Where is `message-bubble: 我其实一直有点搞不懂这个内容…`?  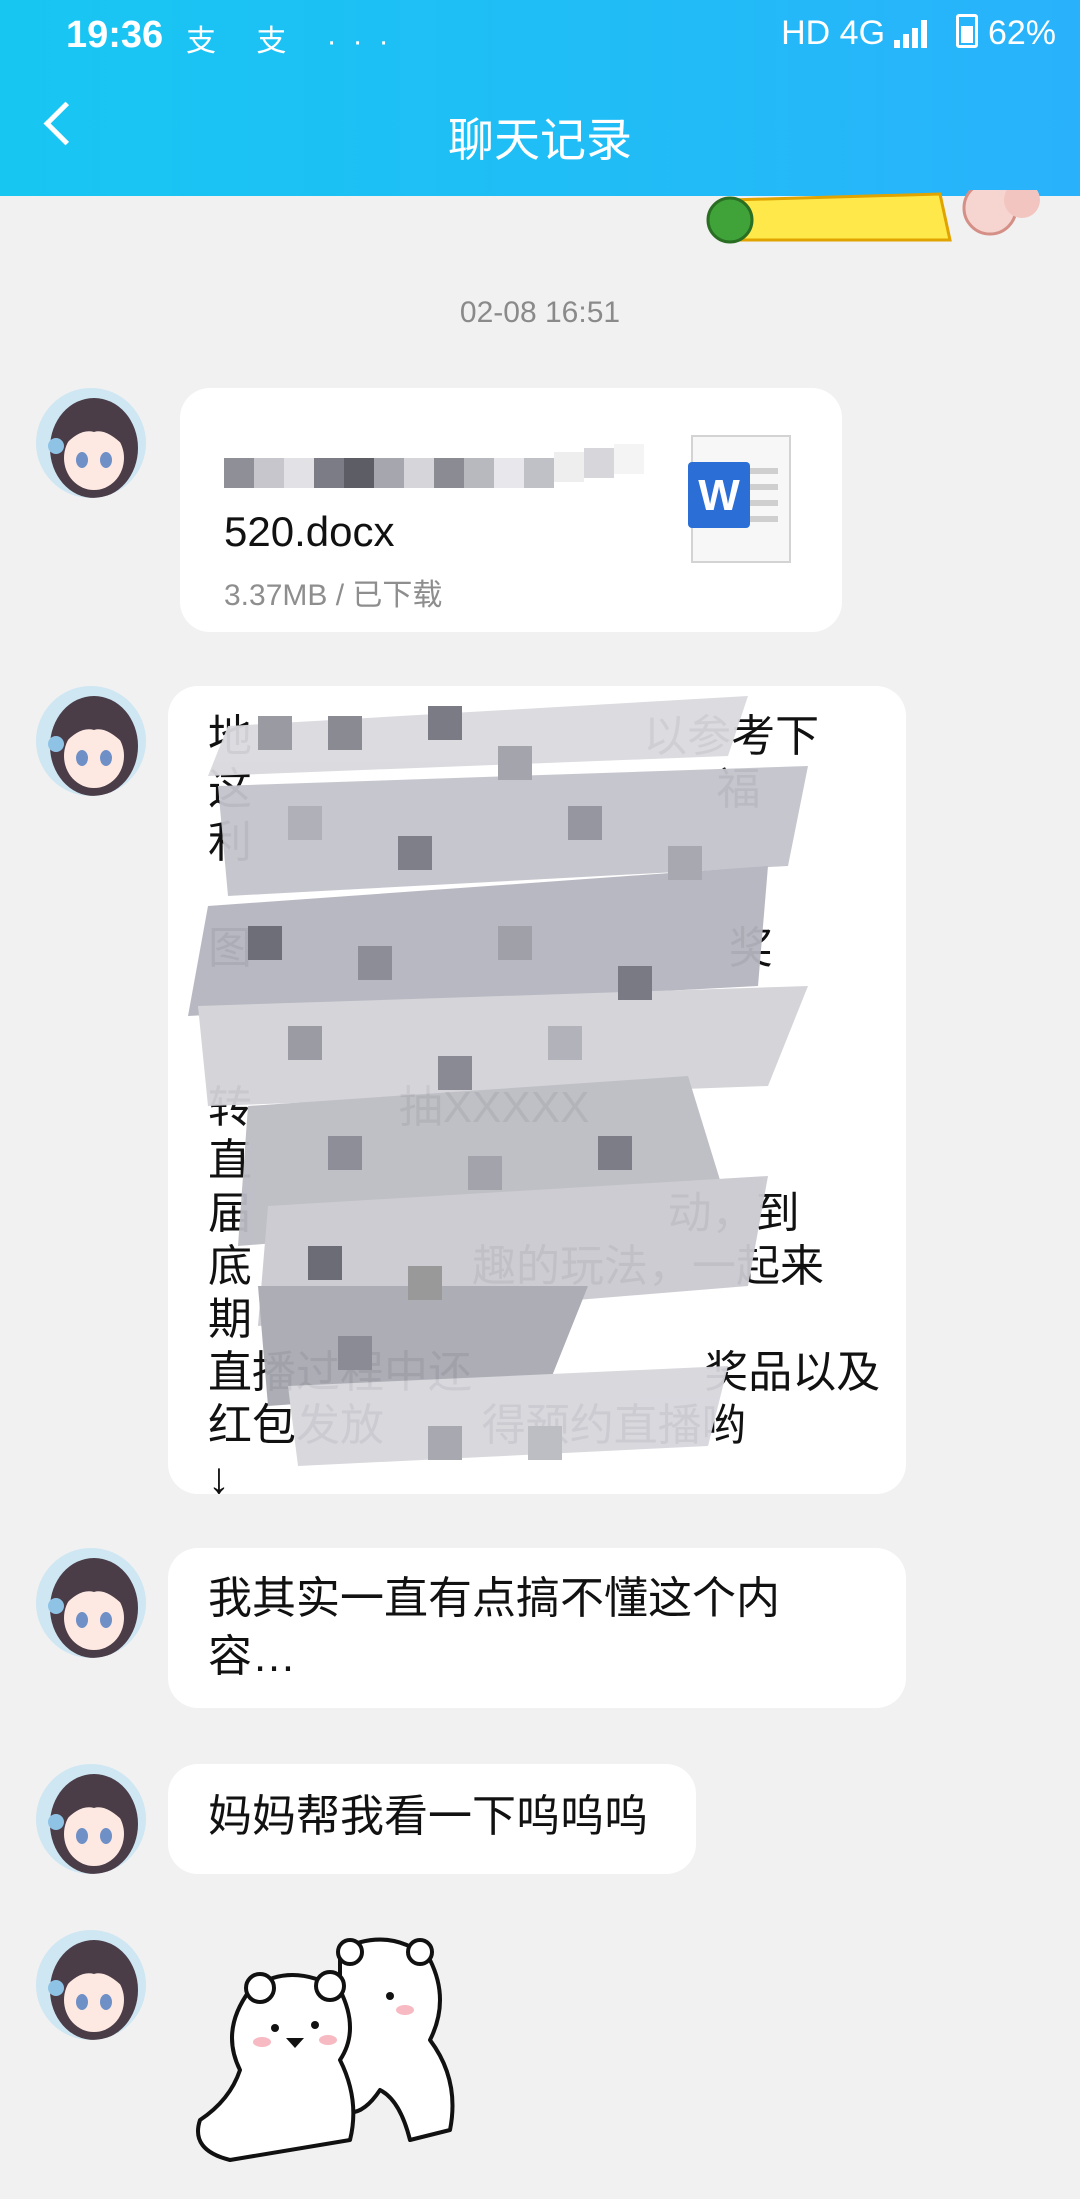
message-bubble: 我其实一直有点搞不懂这个内容… is located at coordinates (537, 1628).